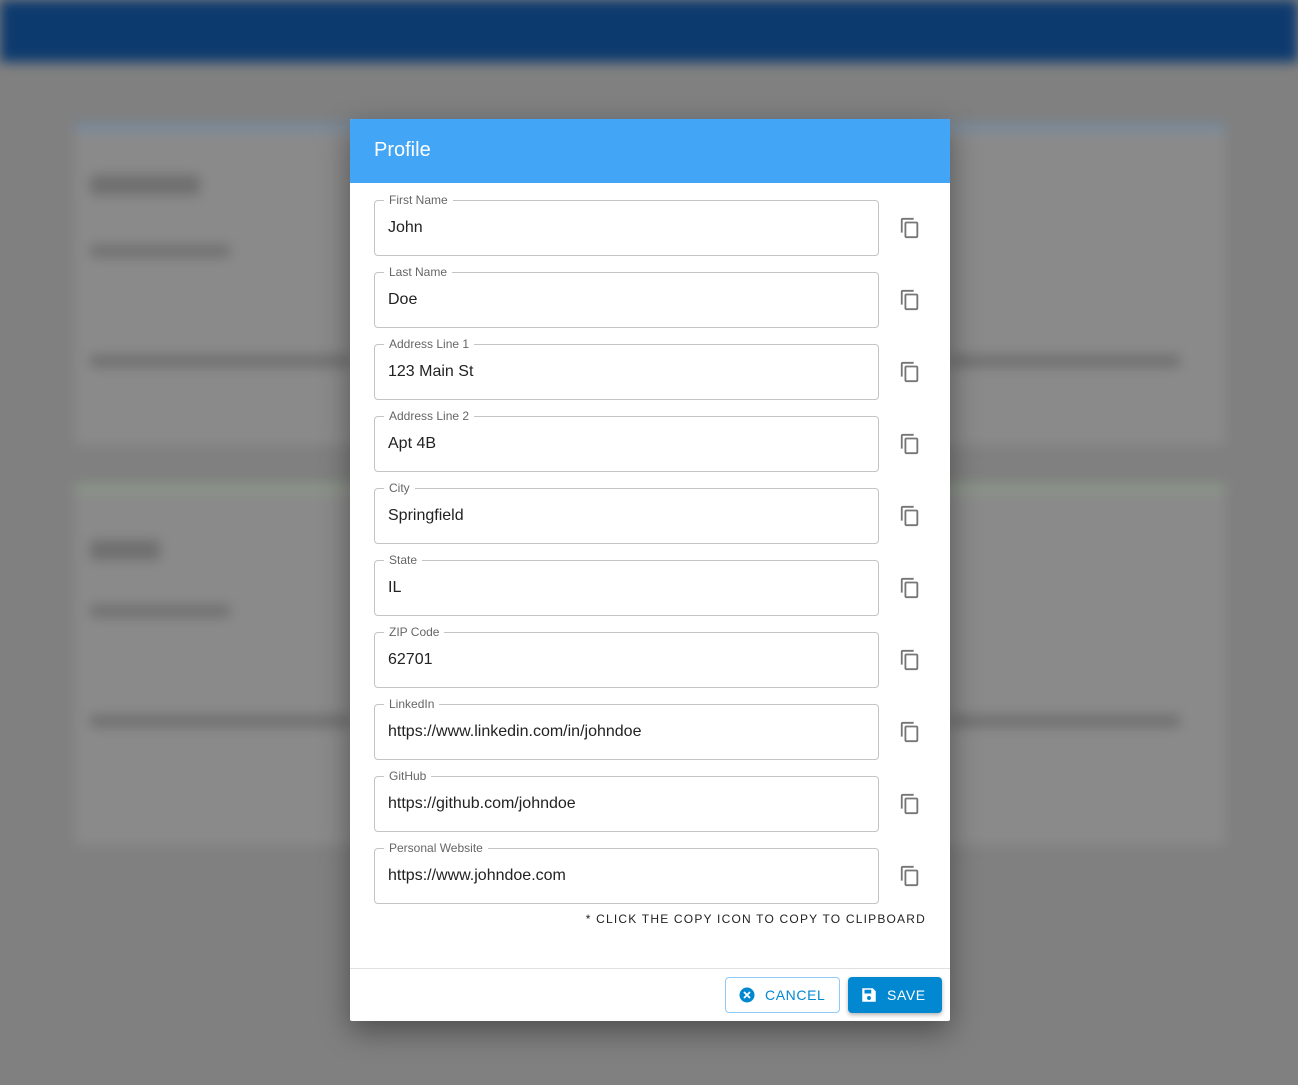 Image resolution: width=1298 pixels, height=1085 pixels. I want to click on text-field: City Springfield, so click(626, 512).